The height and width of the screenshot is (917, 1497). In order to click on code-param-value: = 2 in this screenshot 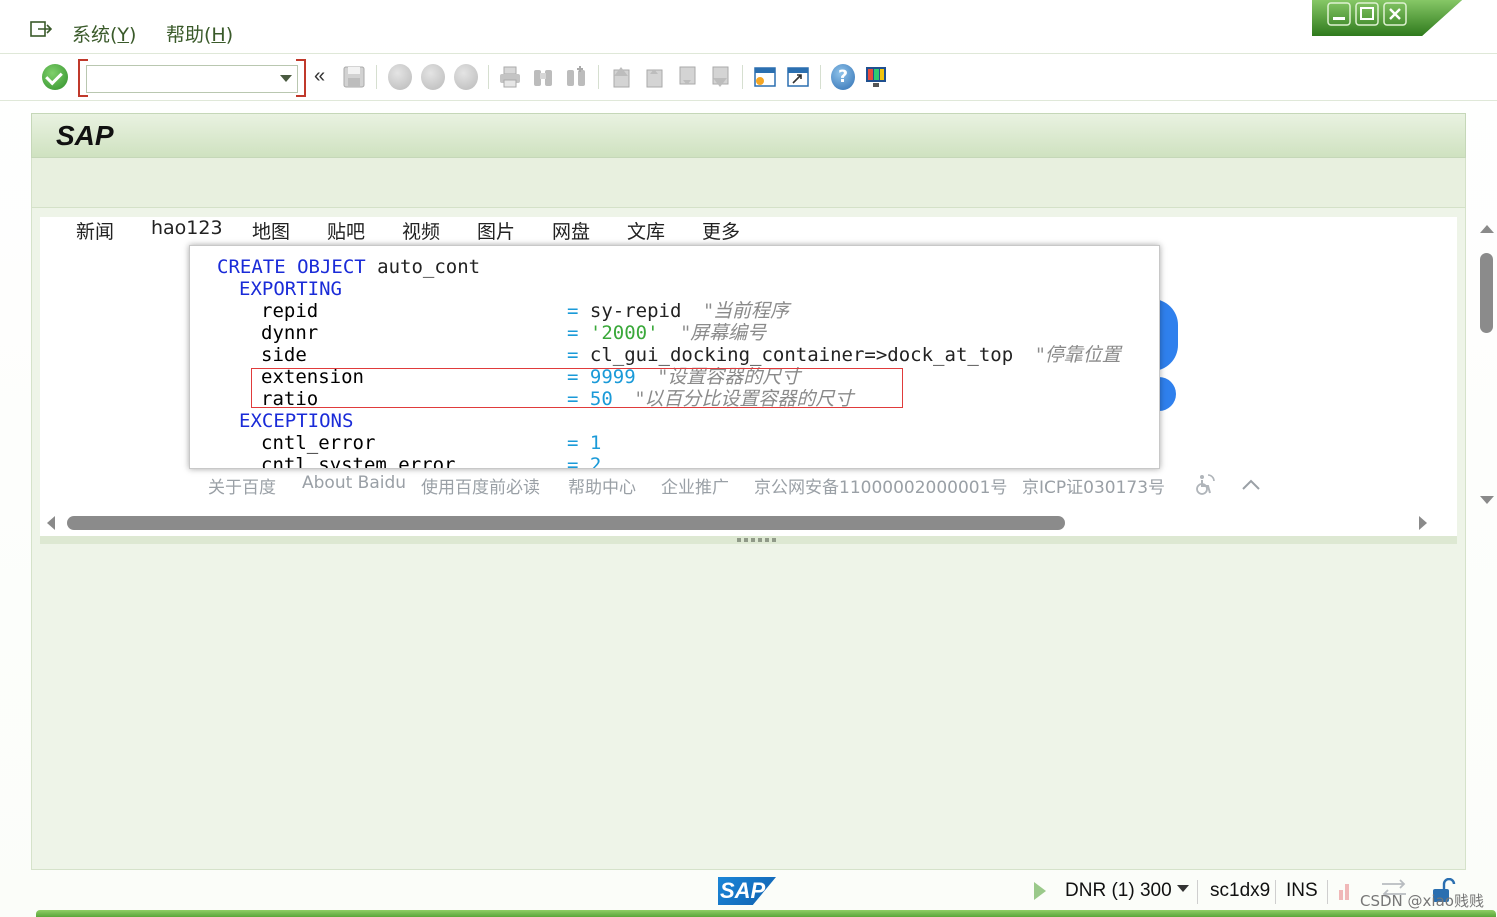, I will do `click(584, 461)`.